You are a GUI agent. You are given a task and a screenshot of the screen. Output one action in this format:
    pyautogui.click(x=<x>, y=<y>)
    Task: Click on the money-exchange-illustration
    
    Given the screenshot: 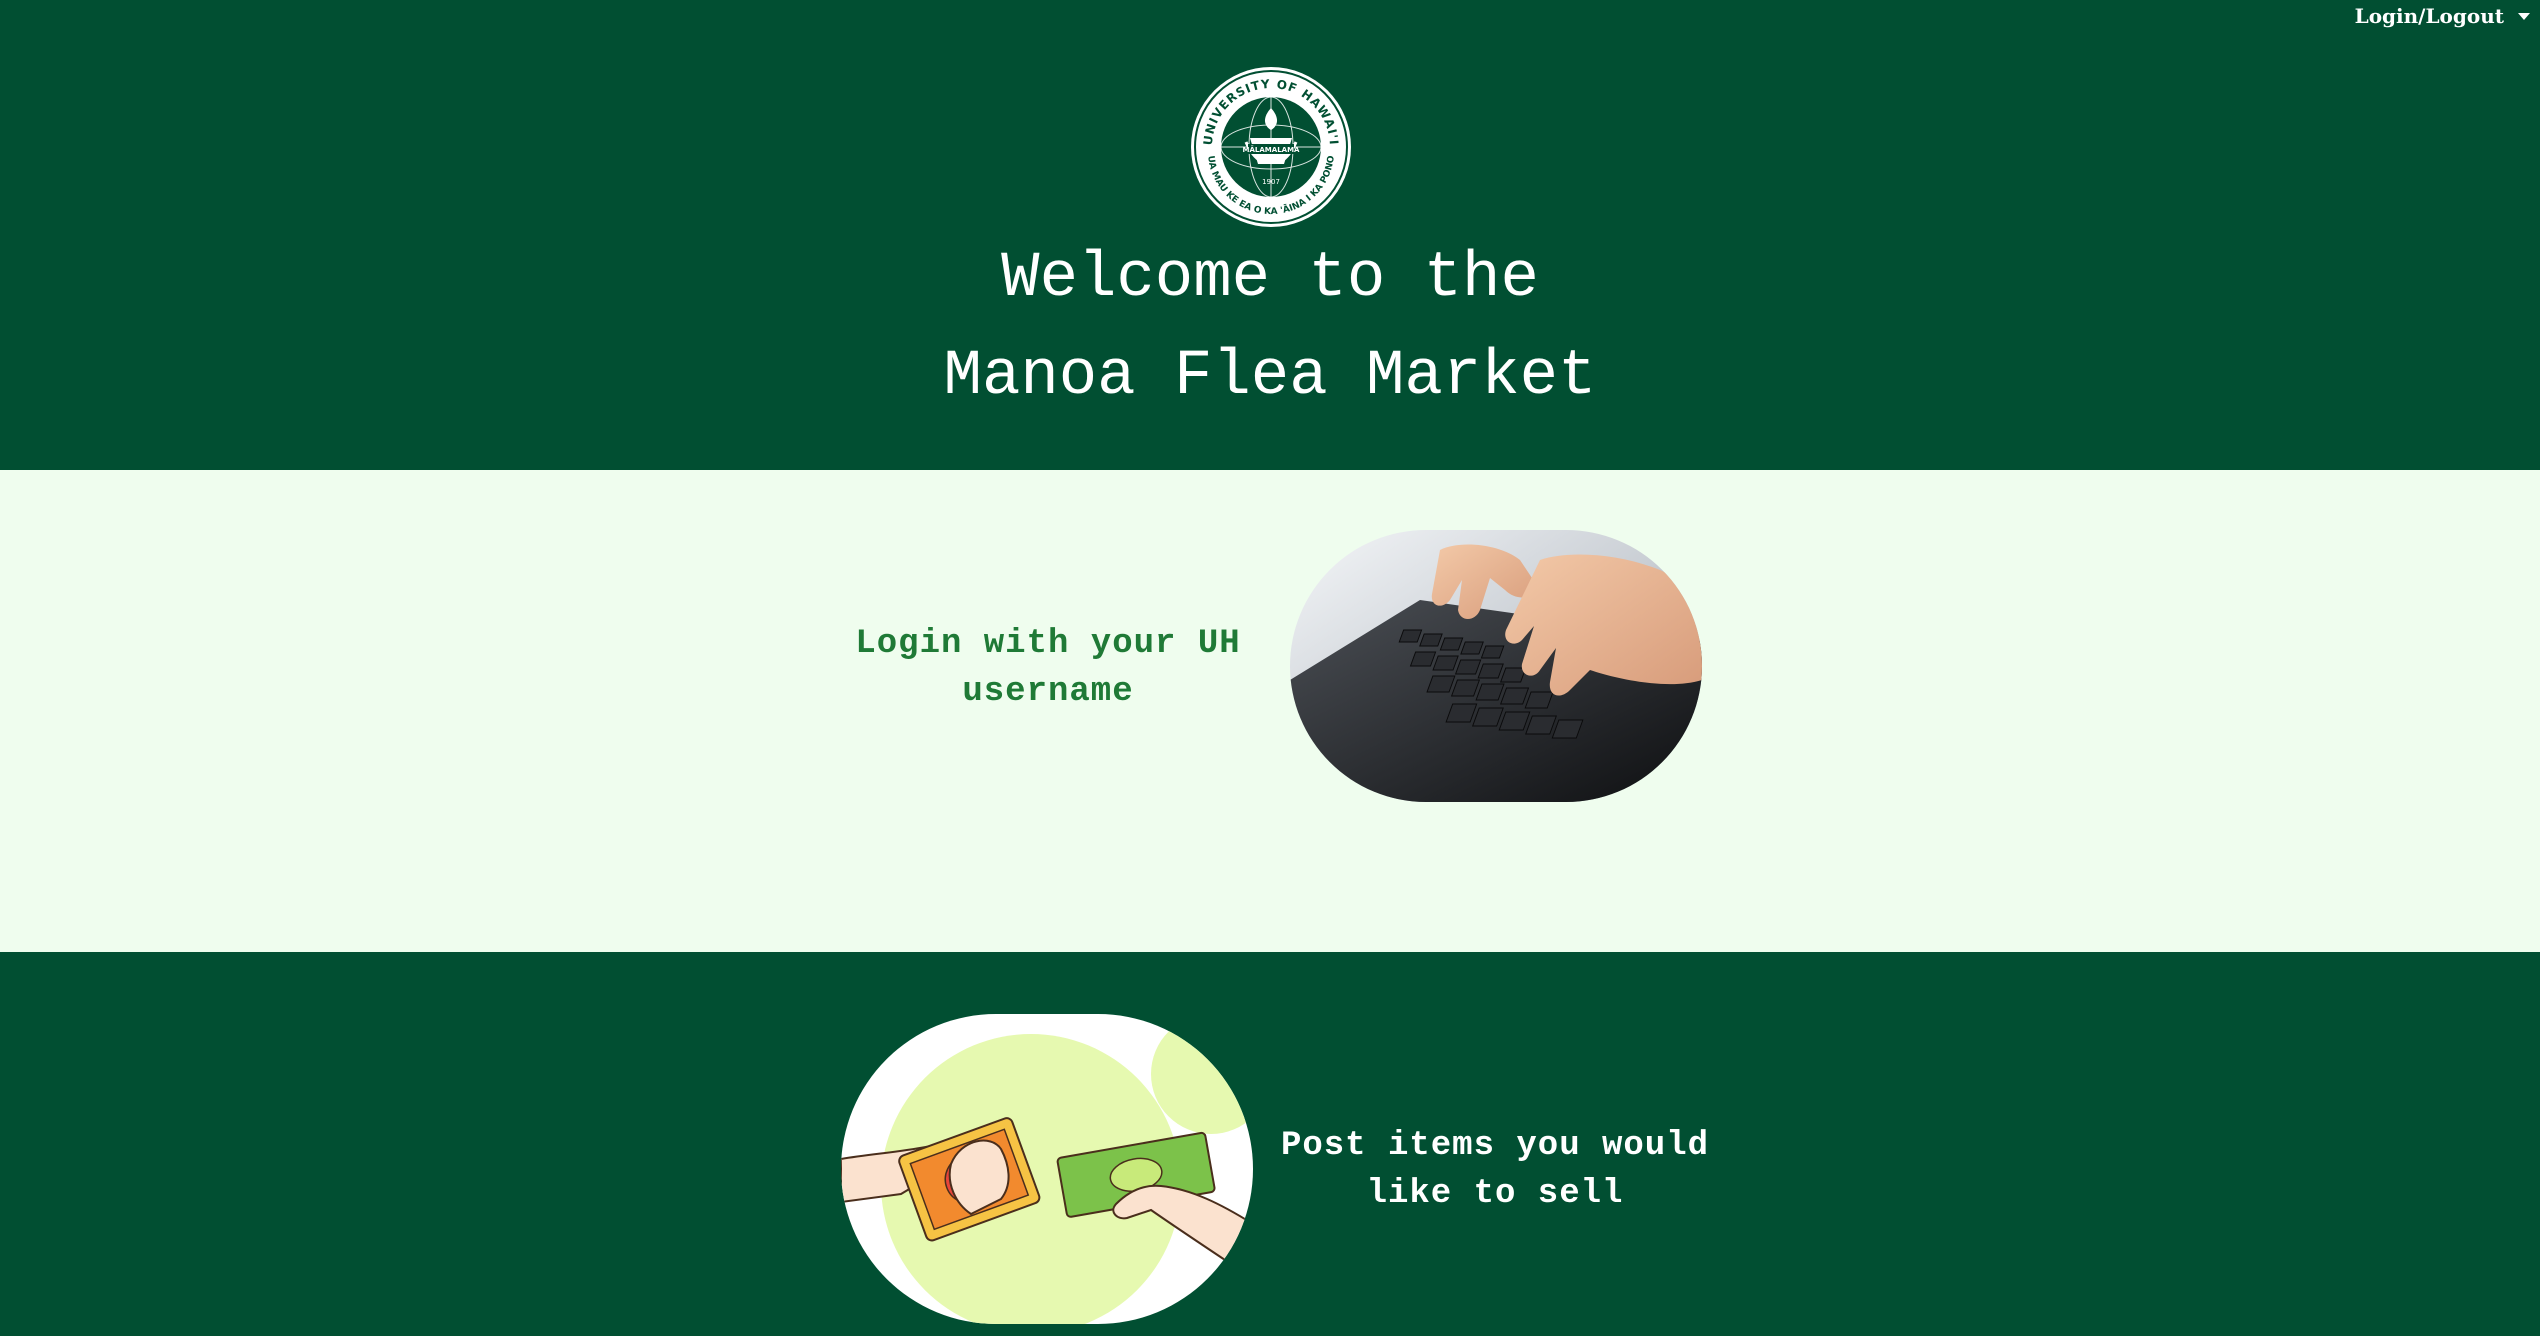 What is the action you would take?
    pyautogui.click(x=1047, y=1169)
    